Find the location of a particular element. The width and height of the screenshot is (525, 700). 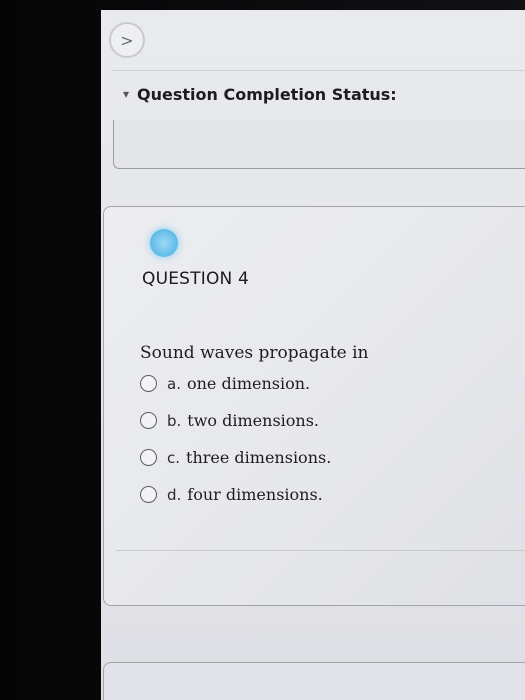

option-c: c. three dimensions. is located at coordinates (235, 457).